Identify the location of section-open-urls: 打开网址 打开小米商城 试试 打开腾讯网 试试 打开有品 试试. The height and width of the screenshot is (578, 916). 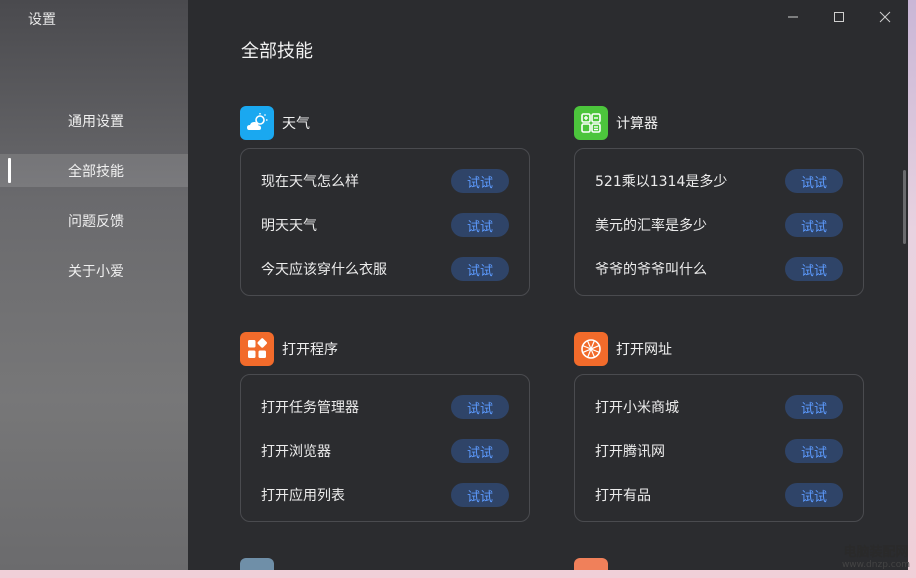
(719, 427).